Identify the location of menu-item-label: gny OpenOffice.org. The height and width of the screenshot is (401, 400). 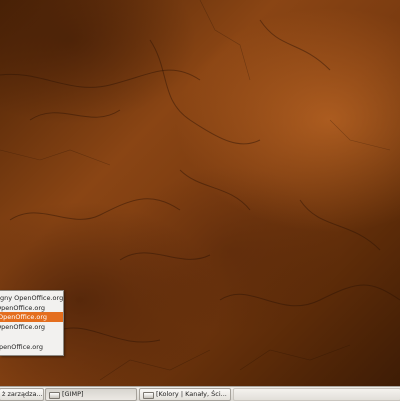
(31, 298).